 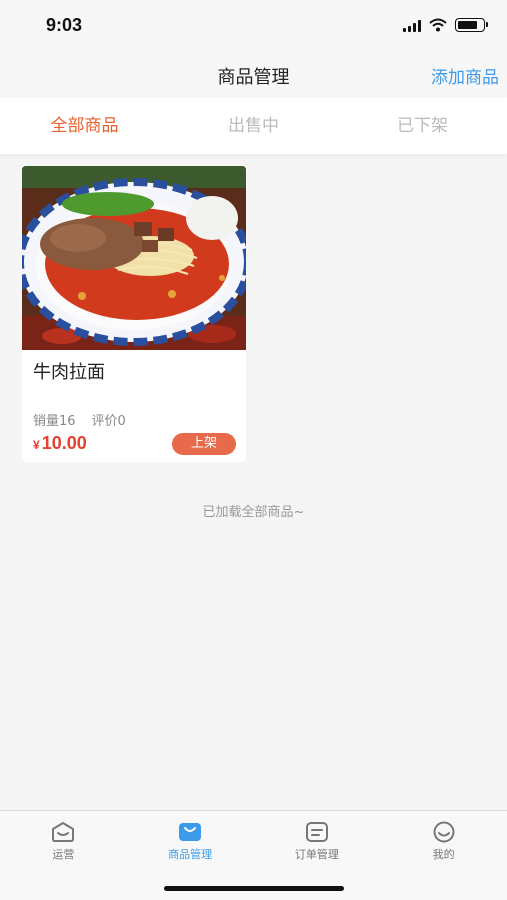 I want to click on tabbar-label: 我的, so click(x=443, y=854).